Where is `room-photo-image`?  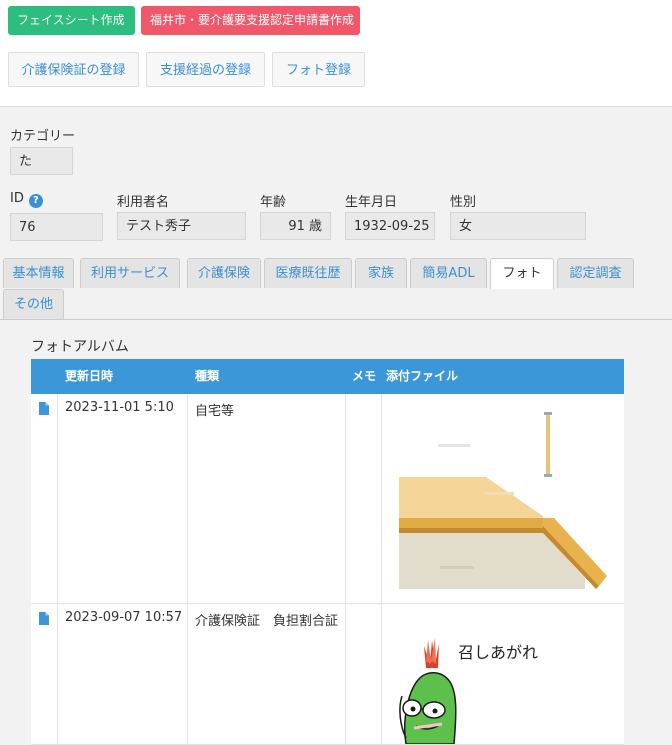
room-photo-image is located at coordinates (500, 501).